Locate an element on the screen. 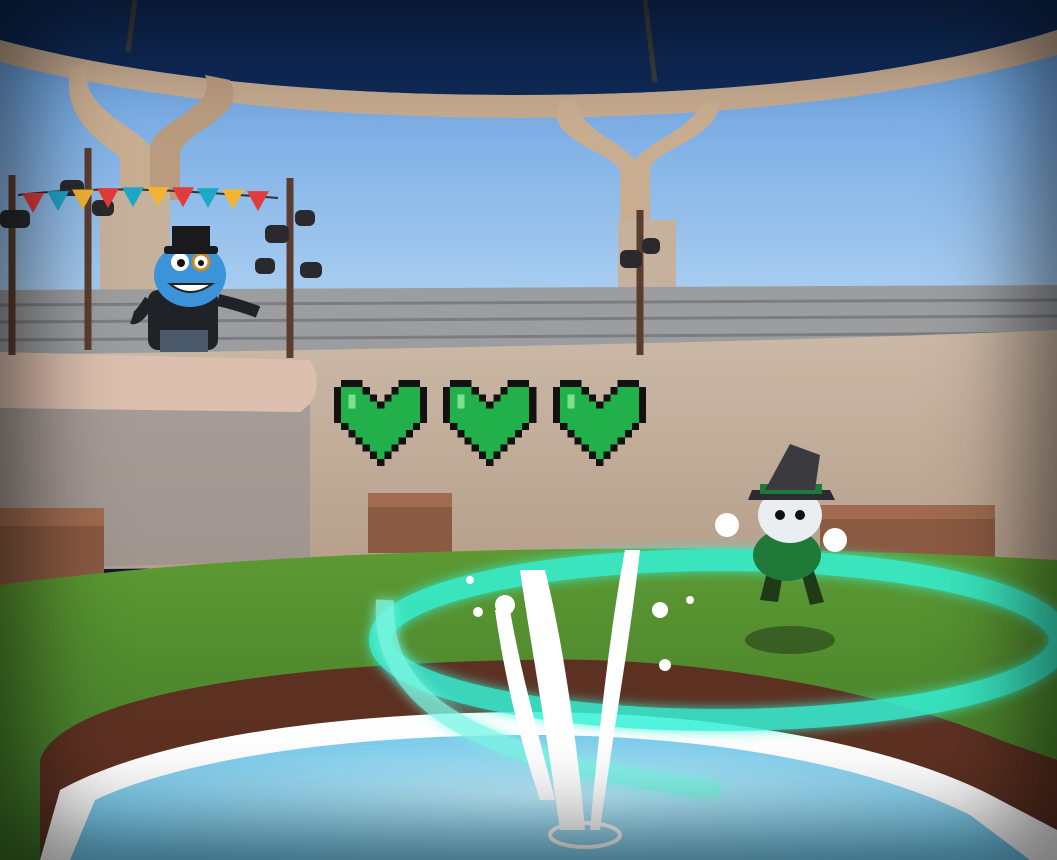 Image resolution: width=1057 pixels, height=860 pixels. health-hearts is located at coordinates (490, 424).